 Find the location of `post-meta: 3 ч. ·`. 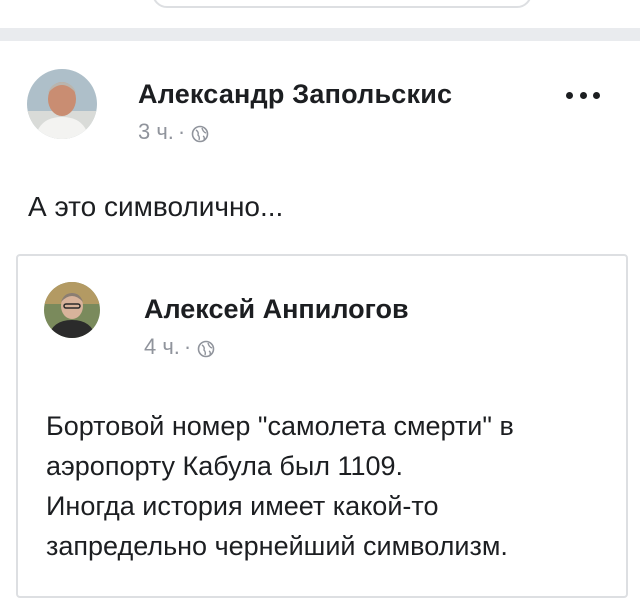

post-meta: 3 ч. · is located at coordinates (173, 132).